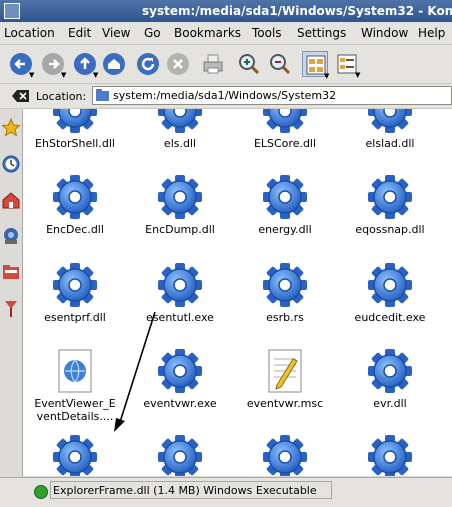 The width and height of the screenshot is (452, 507). I want to click on menu-settings: Settings, so click(321, 33).